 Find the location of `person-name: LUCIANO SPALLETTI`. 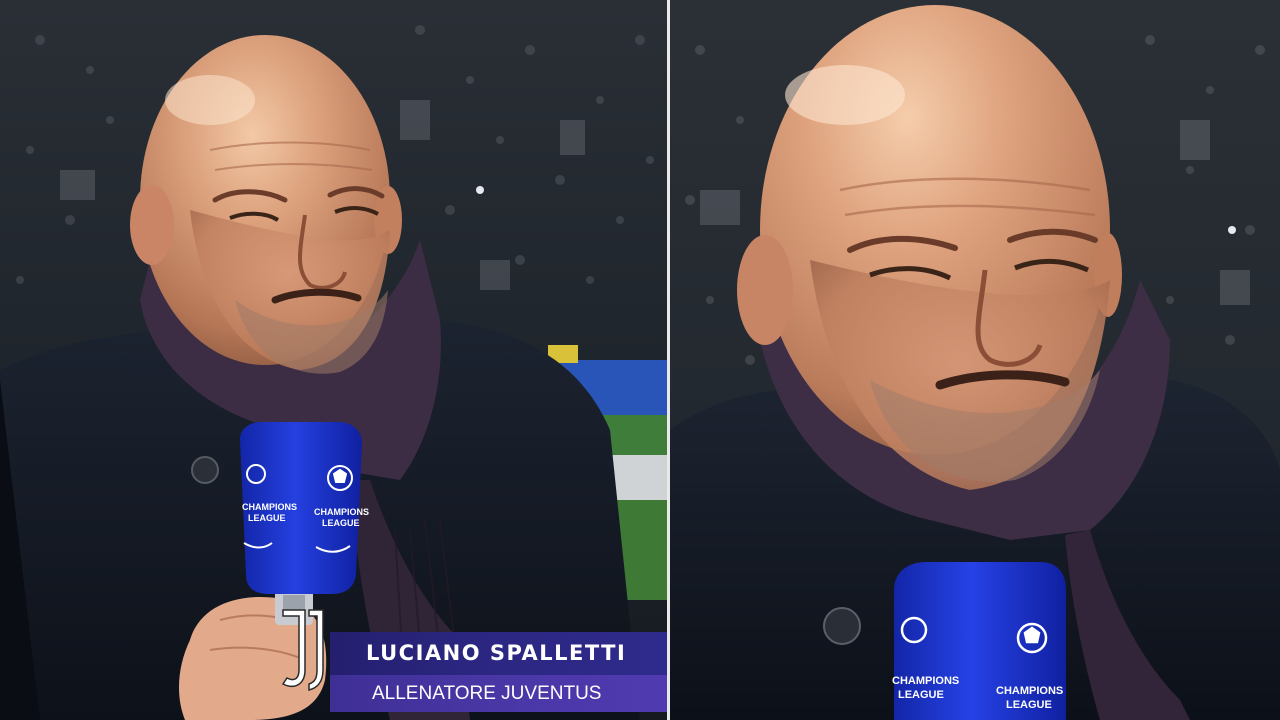

person-name: LUCIANO SPALLETTI is located at coordinates (498, 653).